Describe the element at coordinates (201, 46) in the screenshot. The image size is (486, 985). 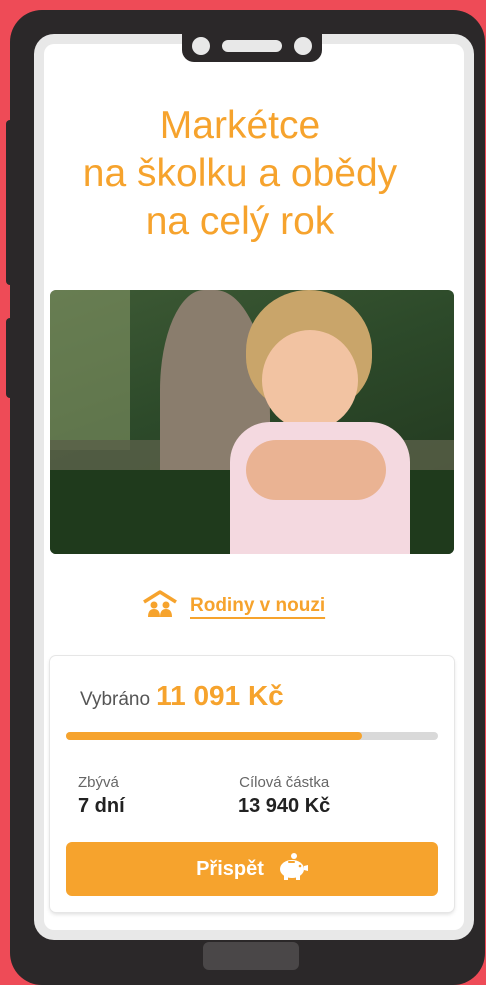
I see `camera-icon` at that location.